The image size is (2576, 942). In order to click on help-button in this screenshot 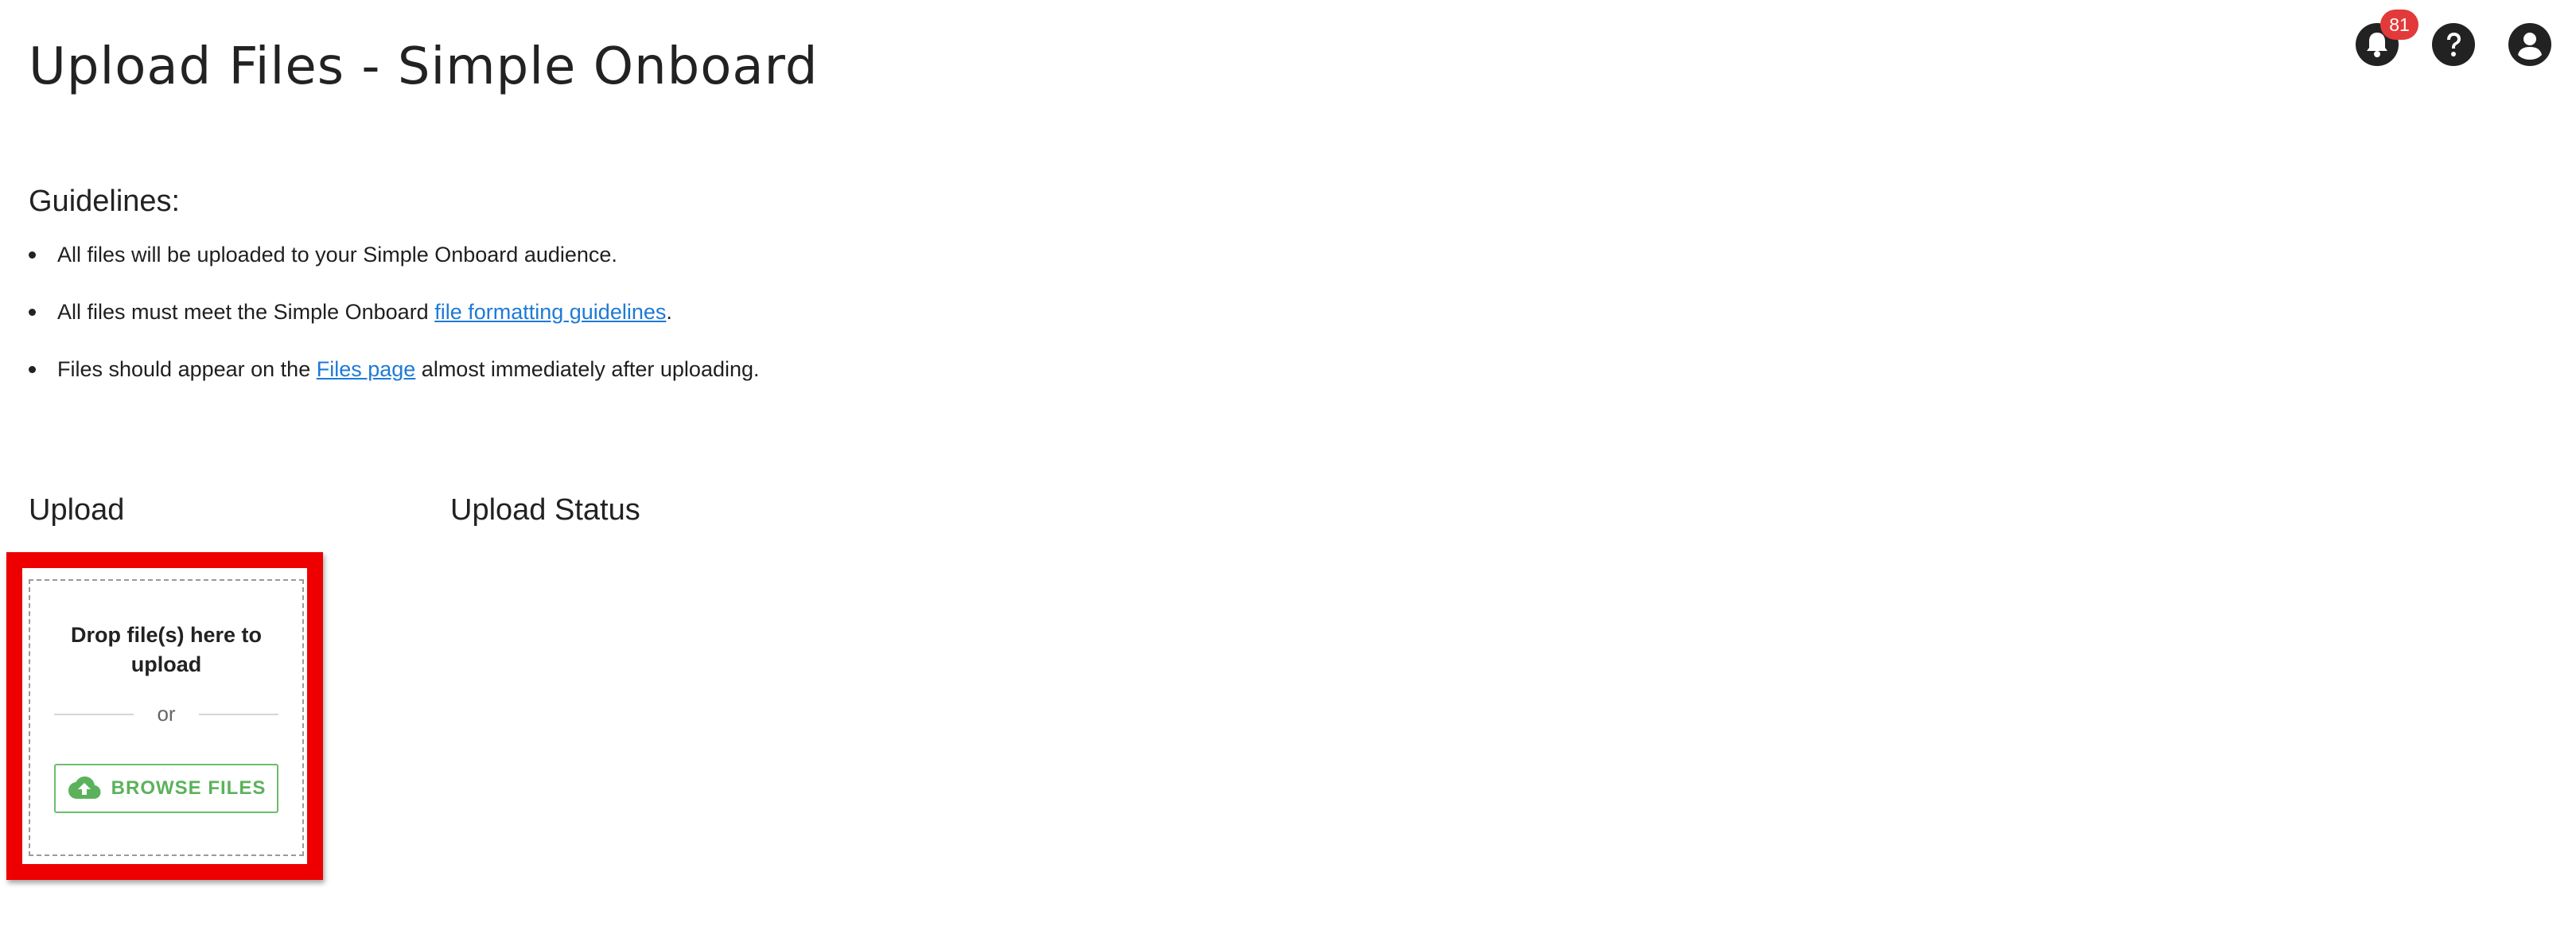, I will do `click(2453, 44)`.